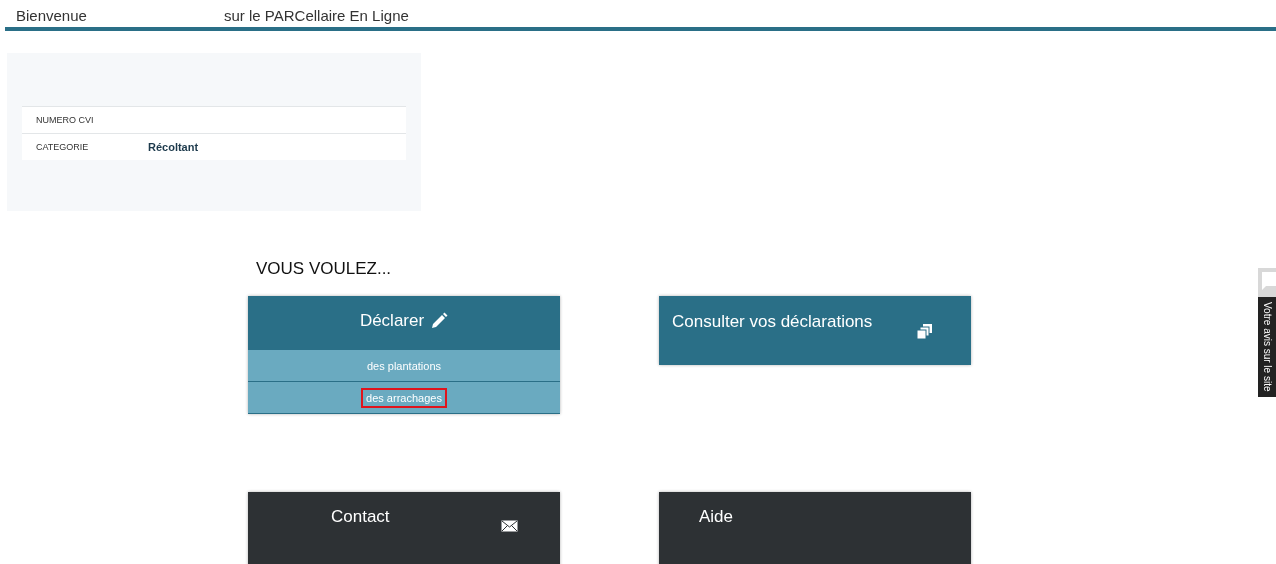 The width and height of the screenshot is (1276, 564). Describe the element at coordinates (404, 528) in the screenshot. I see `contact-card: Contact` at that location.